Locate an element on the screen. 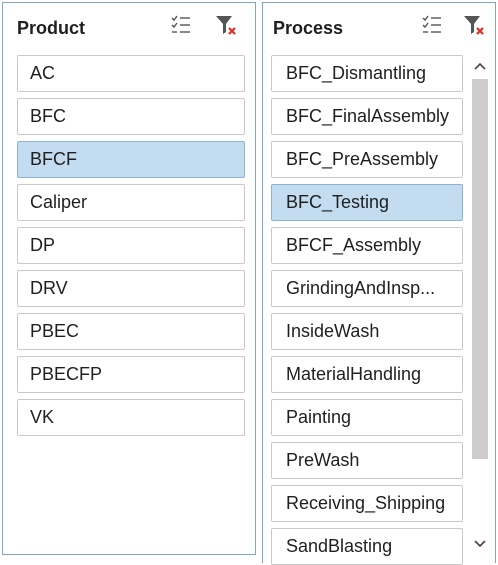  scroll-up-button is located at coordinates (480, 66).